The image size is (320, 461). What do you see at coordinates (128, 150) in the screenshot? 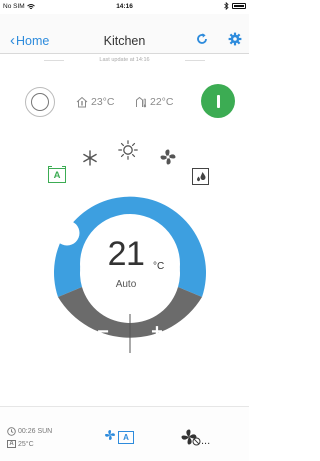
I see `sun-icon` at bounding box center [128, 150].